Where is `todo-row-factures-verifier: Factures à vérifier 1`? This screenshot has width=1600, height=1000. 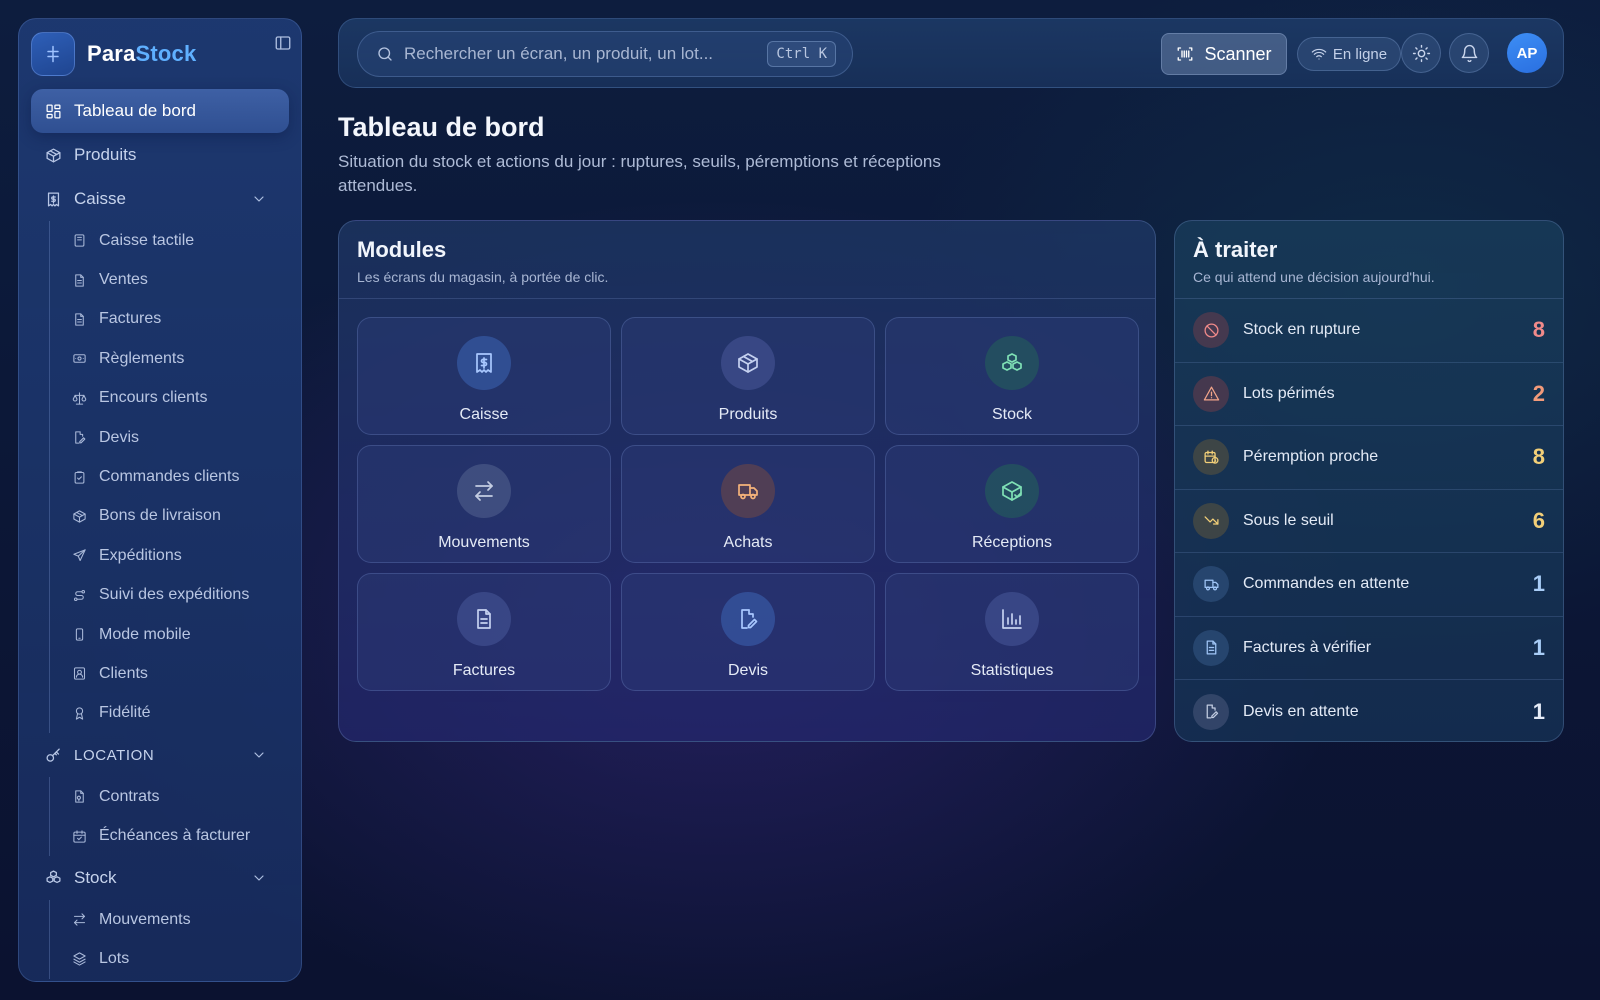
todo-row-factures-verifier: Factures à vérifier 1 is located at coordinates (1369, 648).